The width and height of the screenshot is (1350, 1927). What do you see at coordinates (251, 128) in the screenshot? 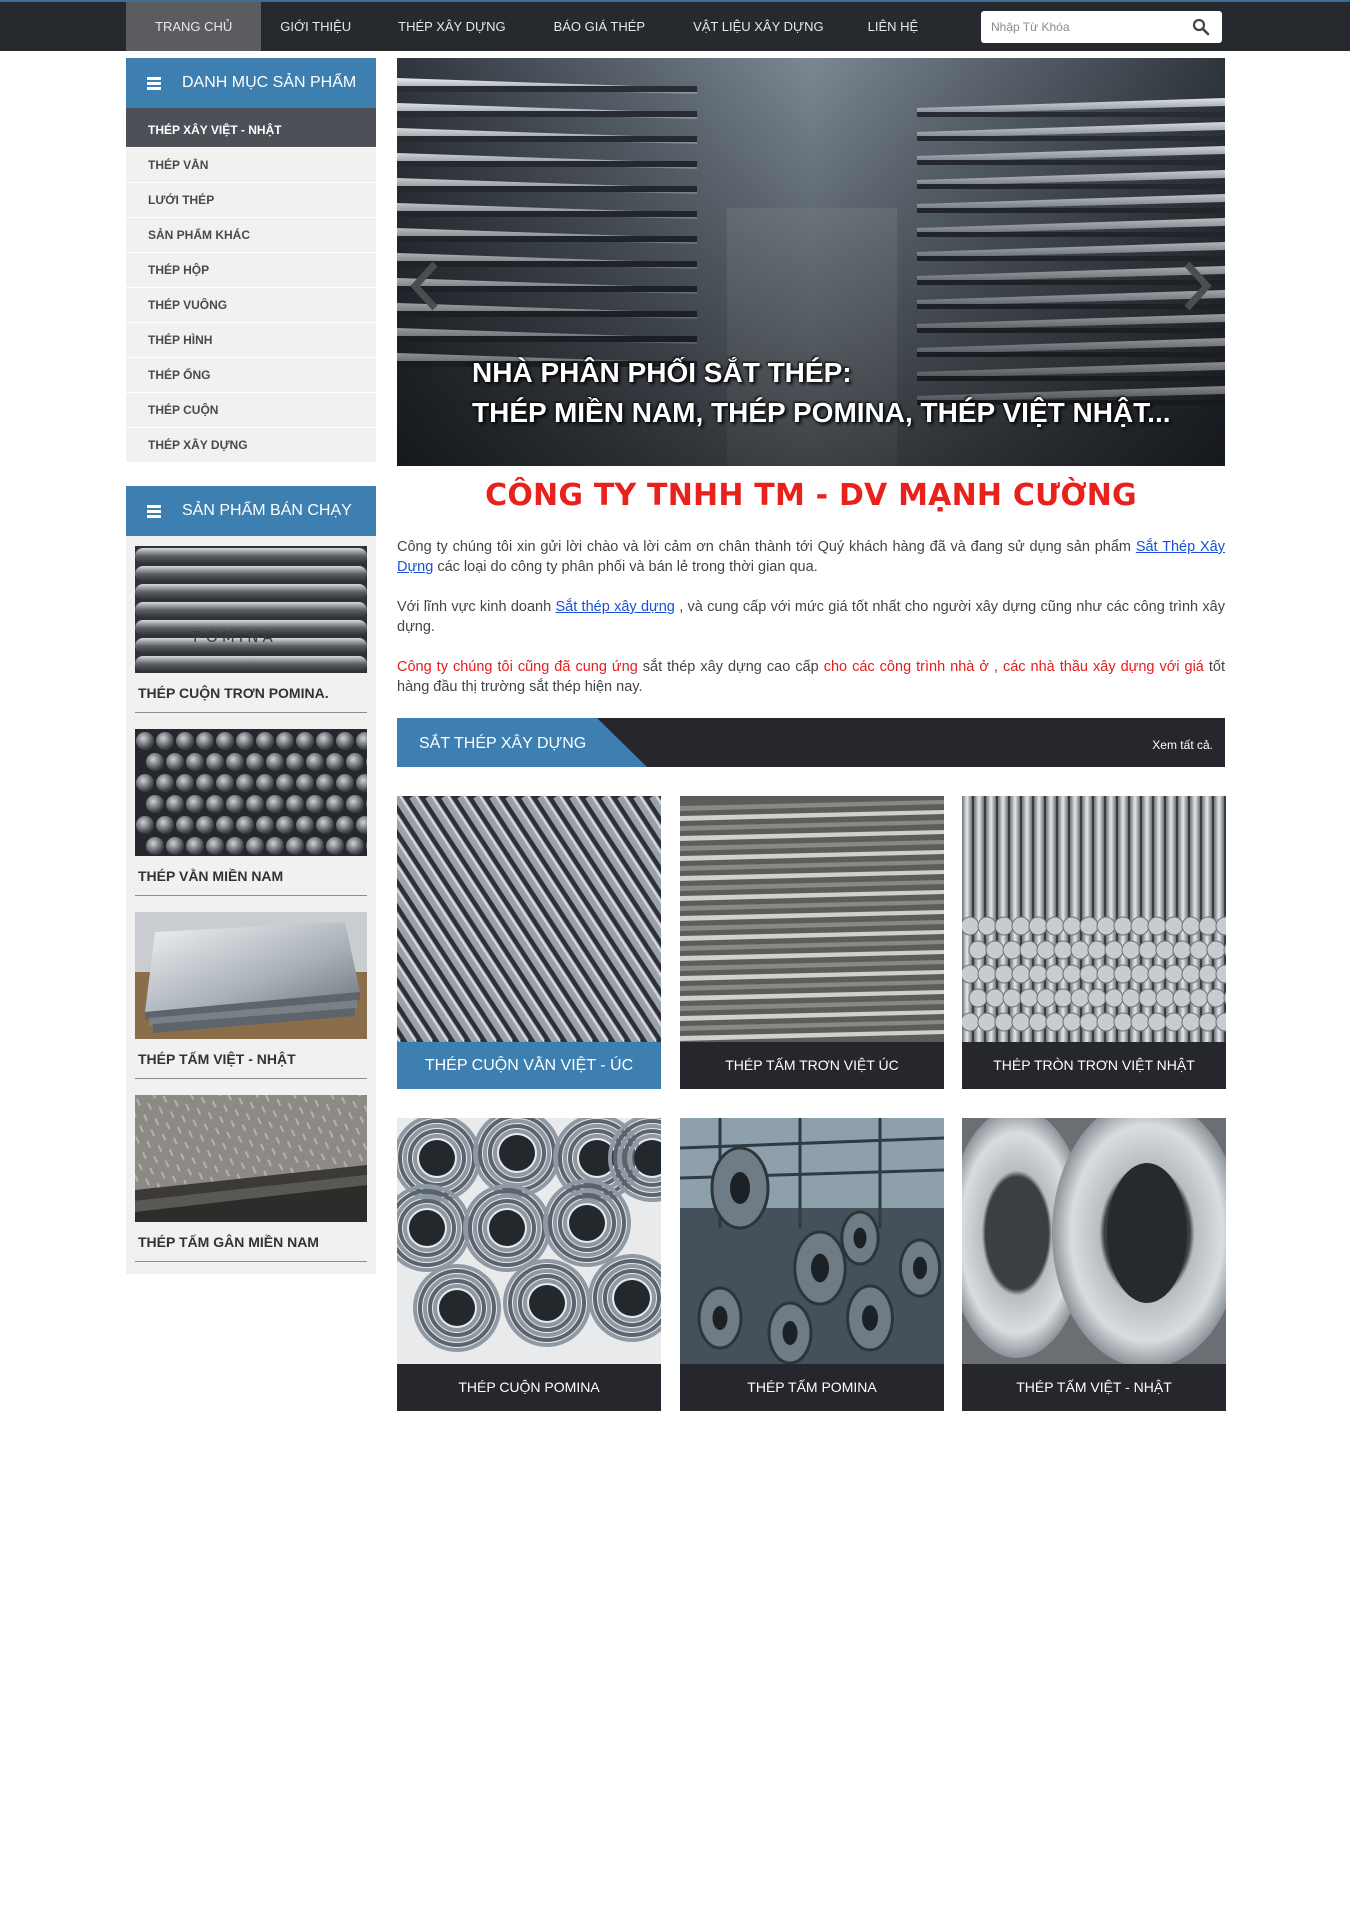
I see `category-item: THÉP XÂY VIỆT - NHẬT` at bounding box center [251, 128].